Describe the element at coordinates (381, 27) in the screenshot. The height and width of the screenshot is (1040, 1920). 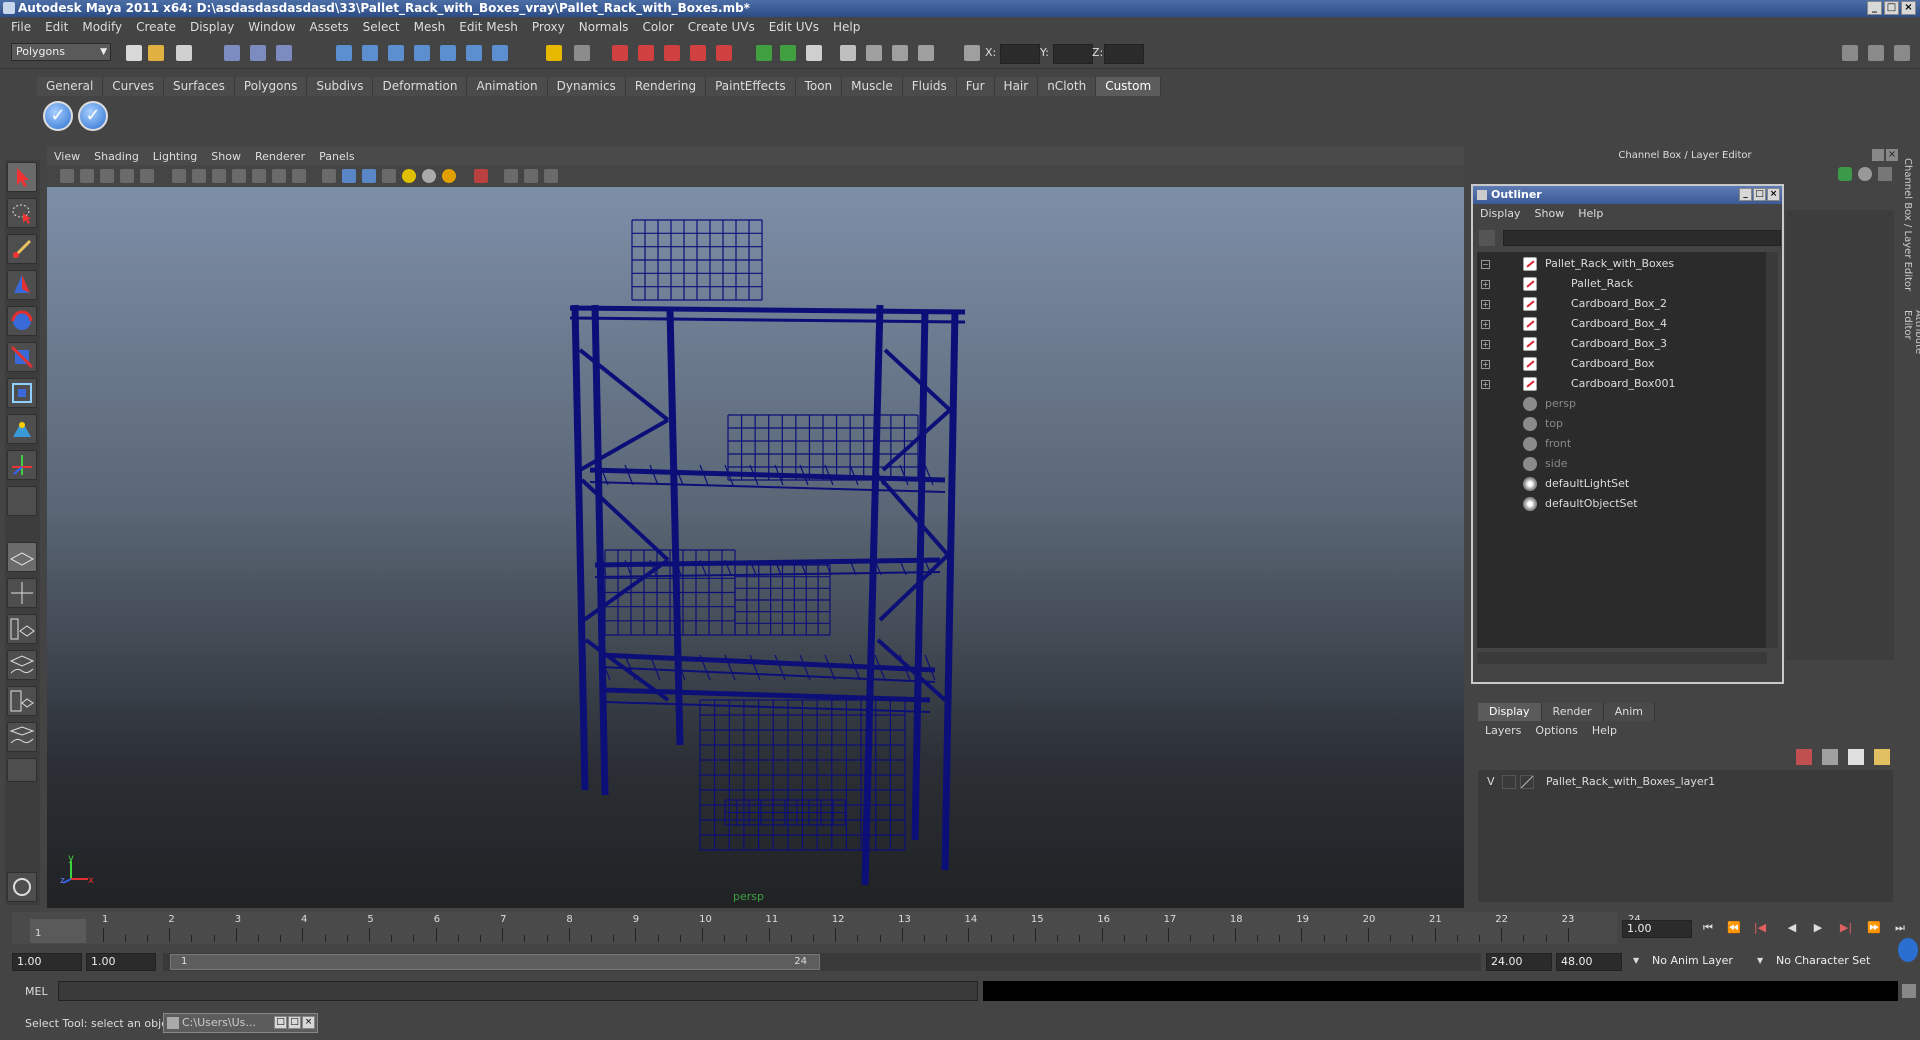
I see `menu-select: Select` at that location.